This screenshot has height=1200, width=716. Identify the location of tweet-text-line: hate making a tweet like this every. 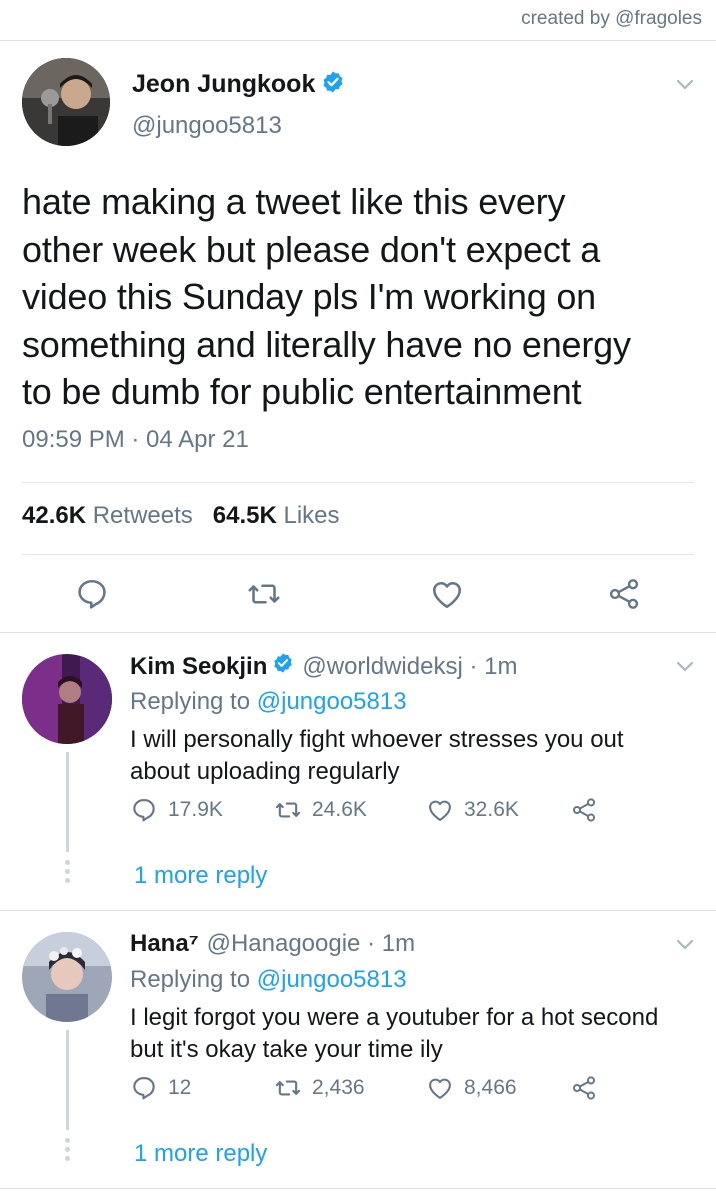
(294, 201).